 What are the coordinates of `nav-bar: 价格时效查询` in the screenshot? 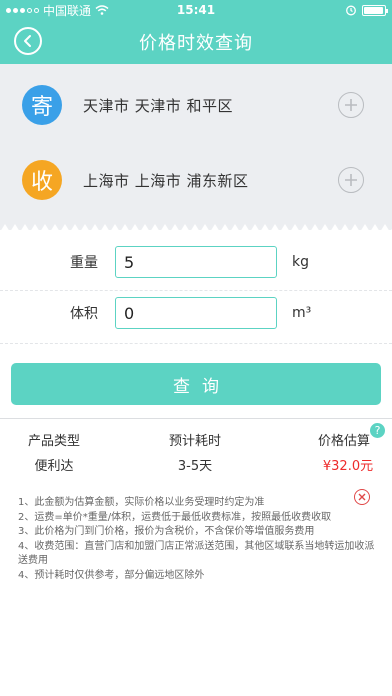 It's located at (196, 42).